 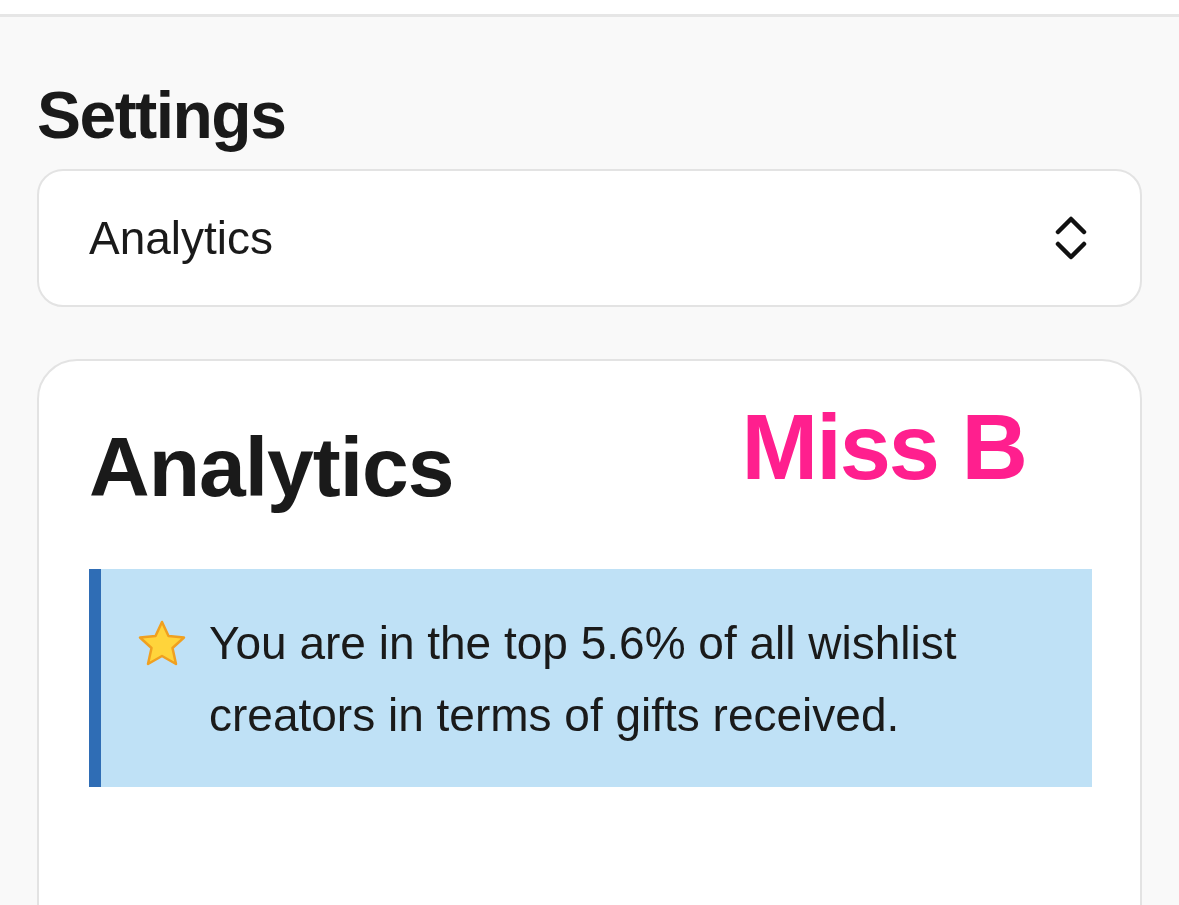 I want to click on card-title: Analytics, so click(x=271, y=467).